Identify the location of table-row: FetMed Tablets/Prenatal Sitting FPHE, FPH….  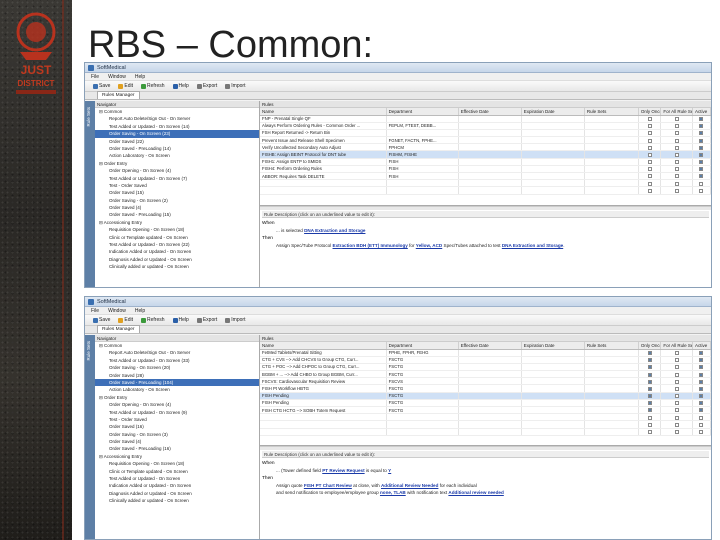
(485, 353).